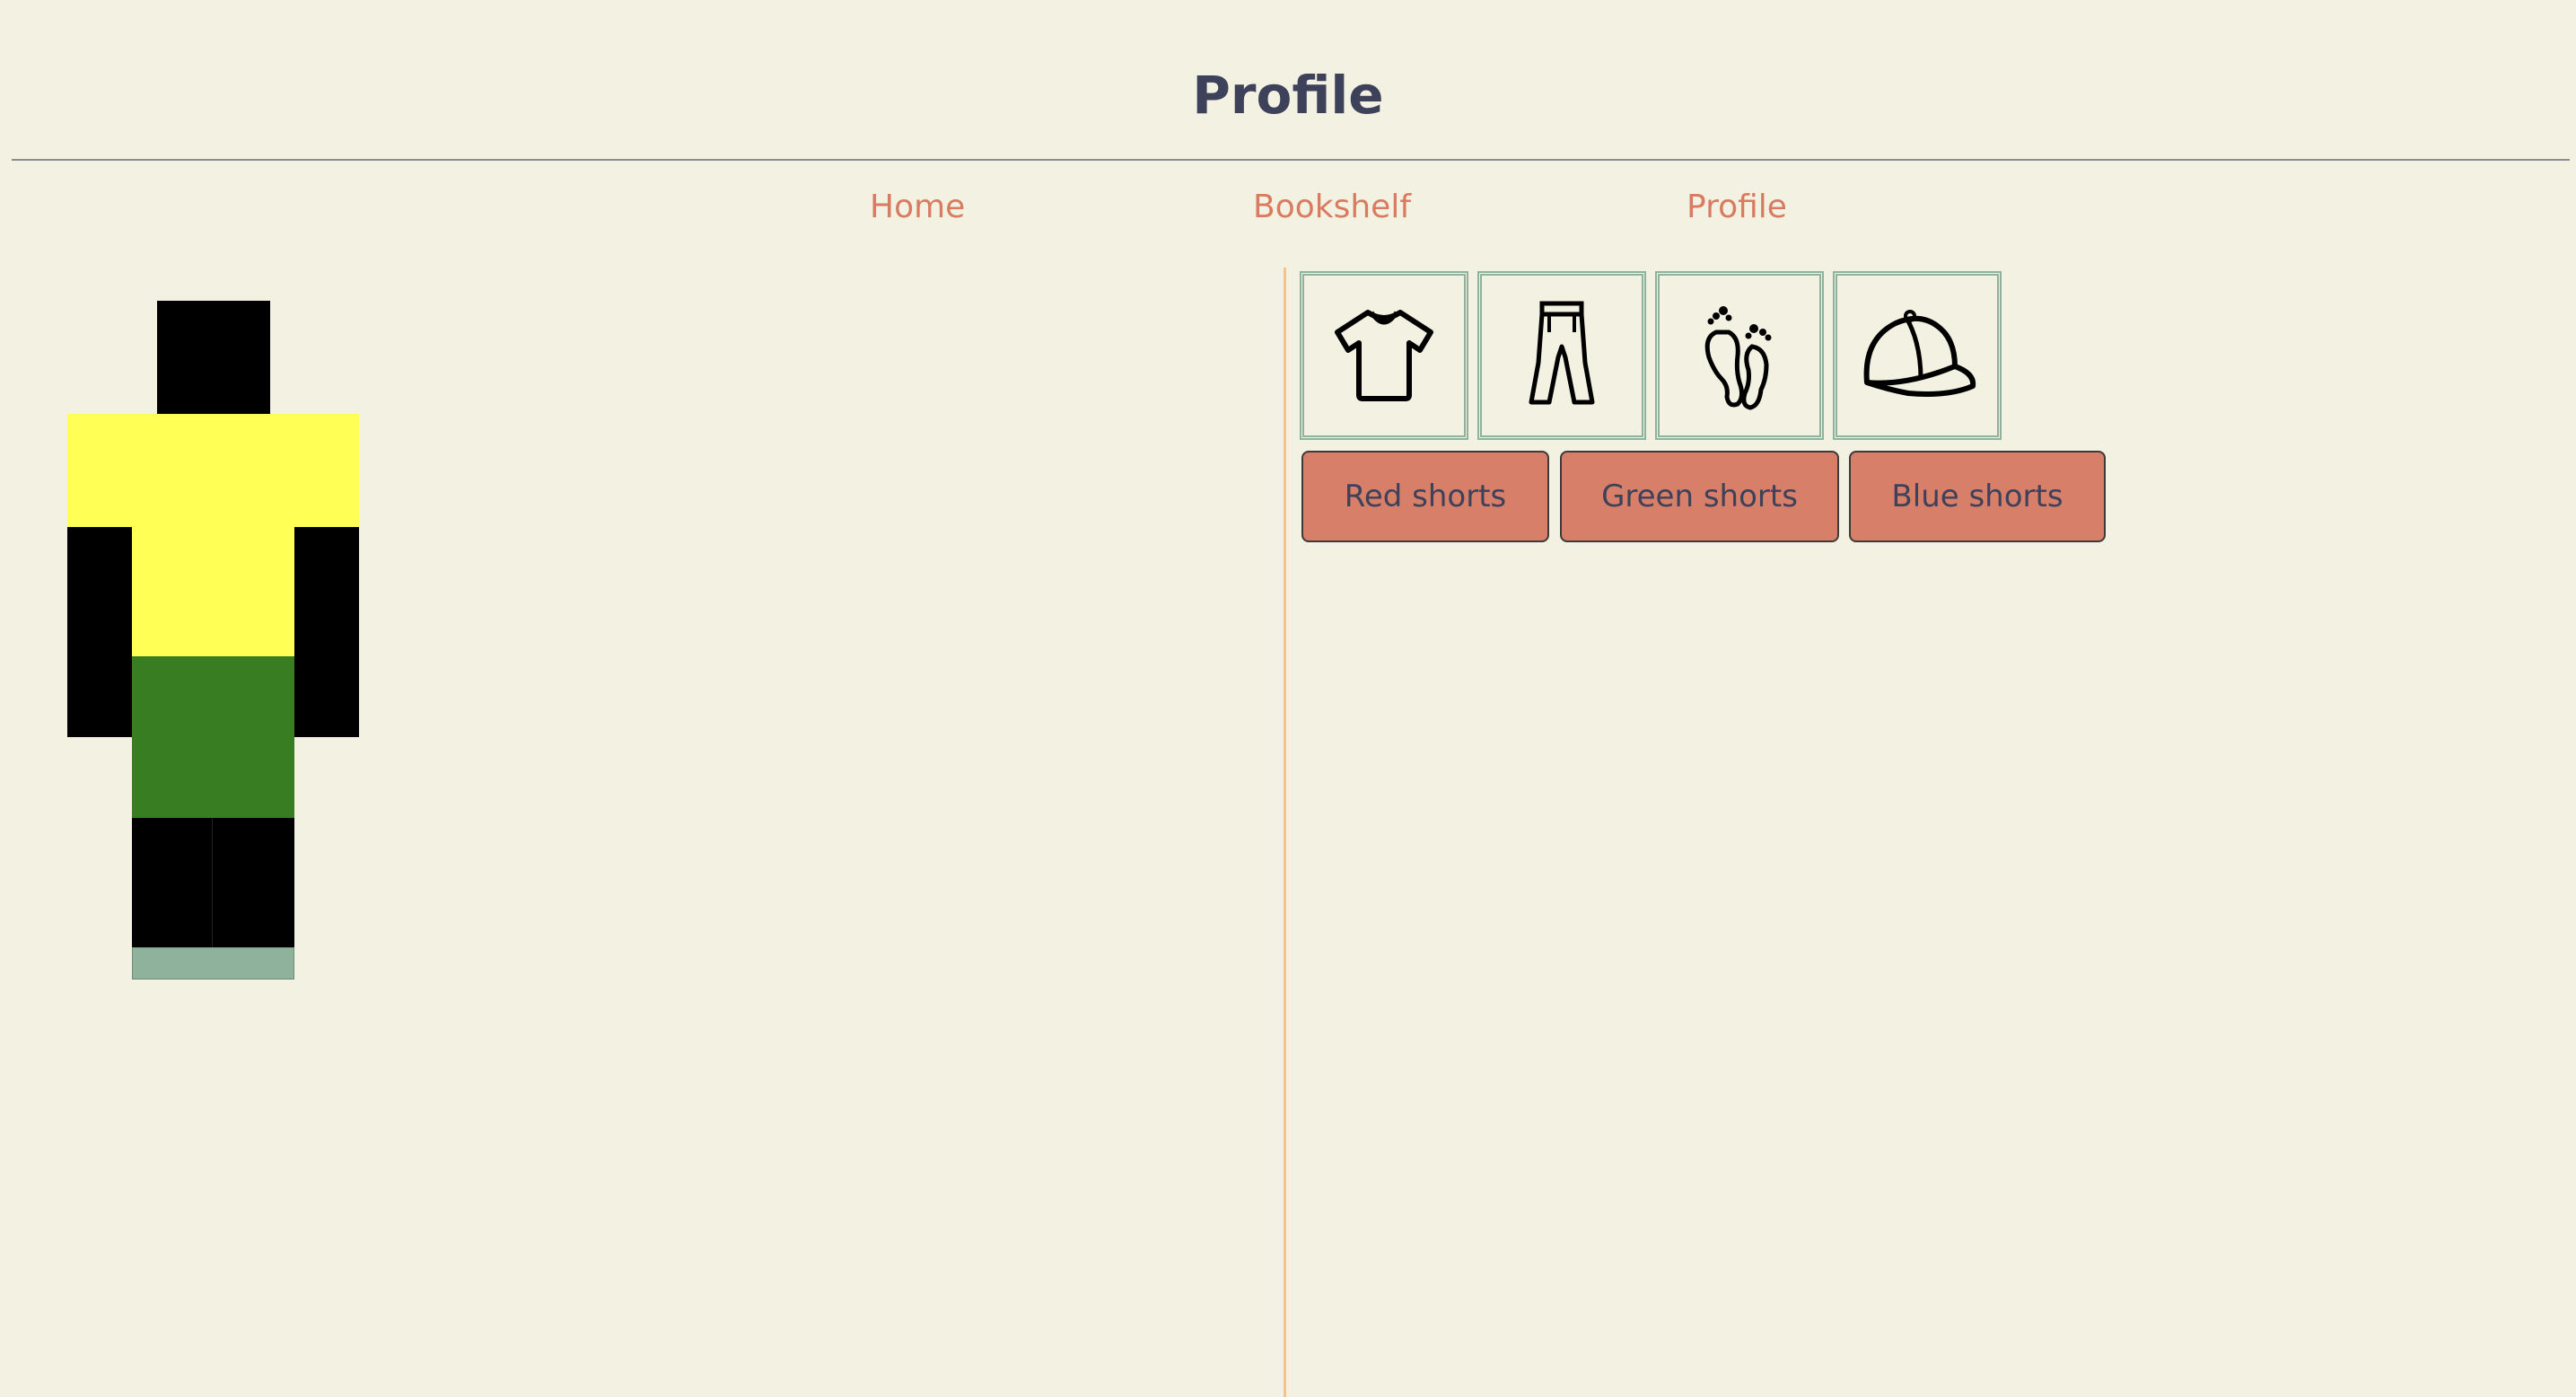  I want to click on panel-separator, so click(1285, 832).